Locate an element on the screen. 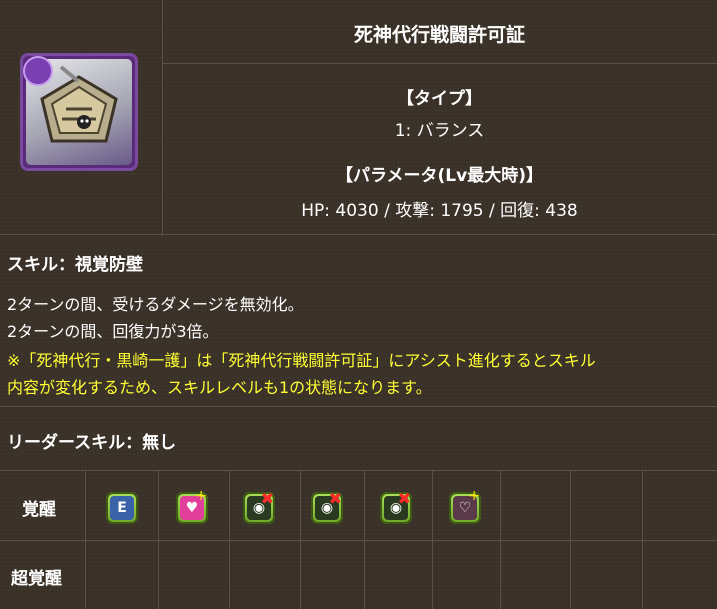 The width and height of the screenshot is (717, 609). skill-desc-line: 2ターンの間、受けるダメージを無効化。 is located at coordinates (155, 304).